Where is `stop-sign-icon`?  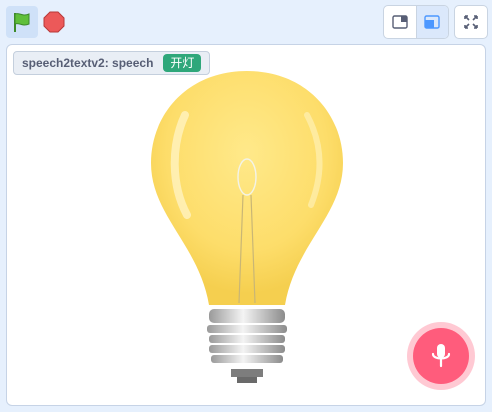
stop-sign-icon is located at coordinates (54, 22).